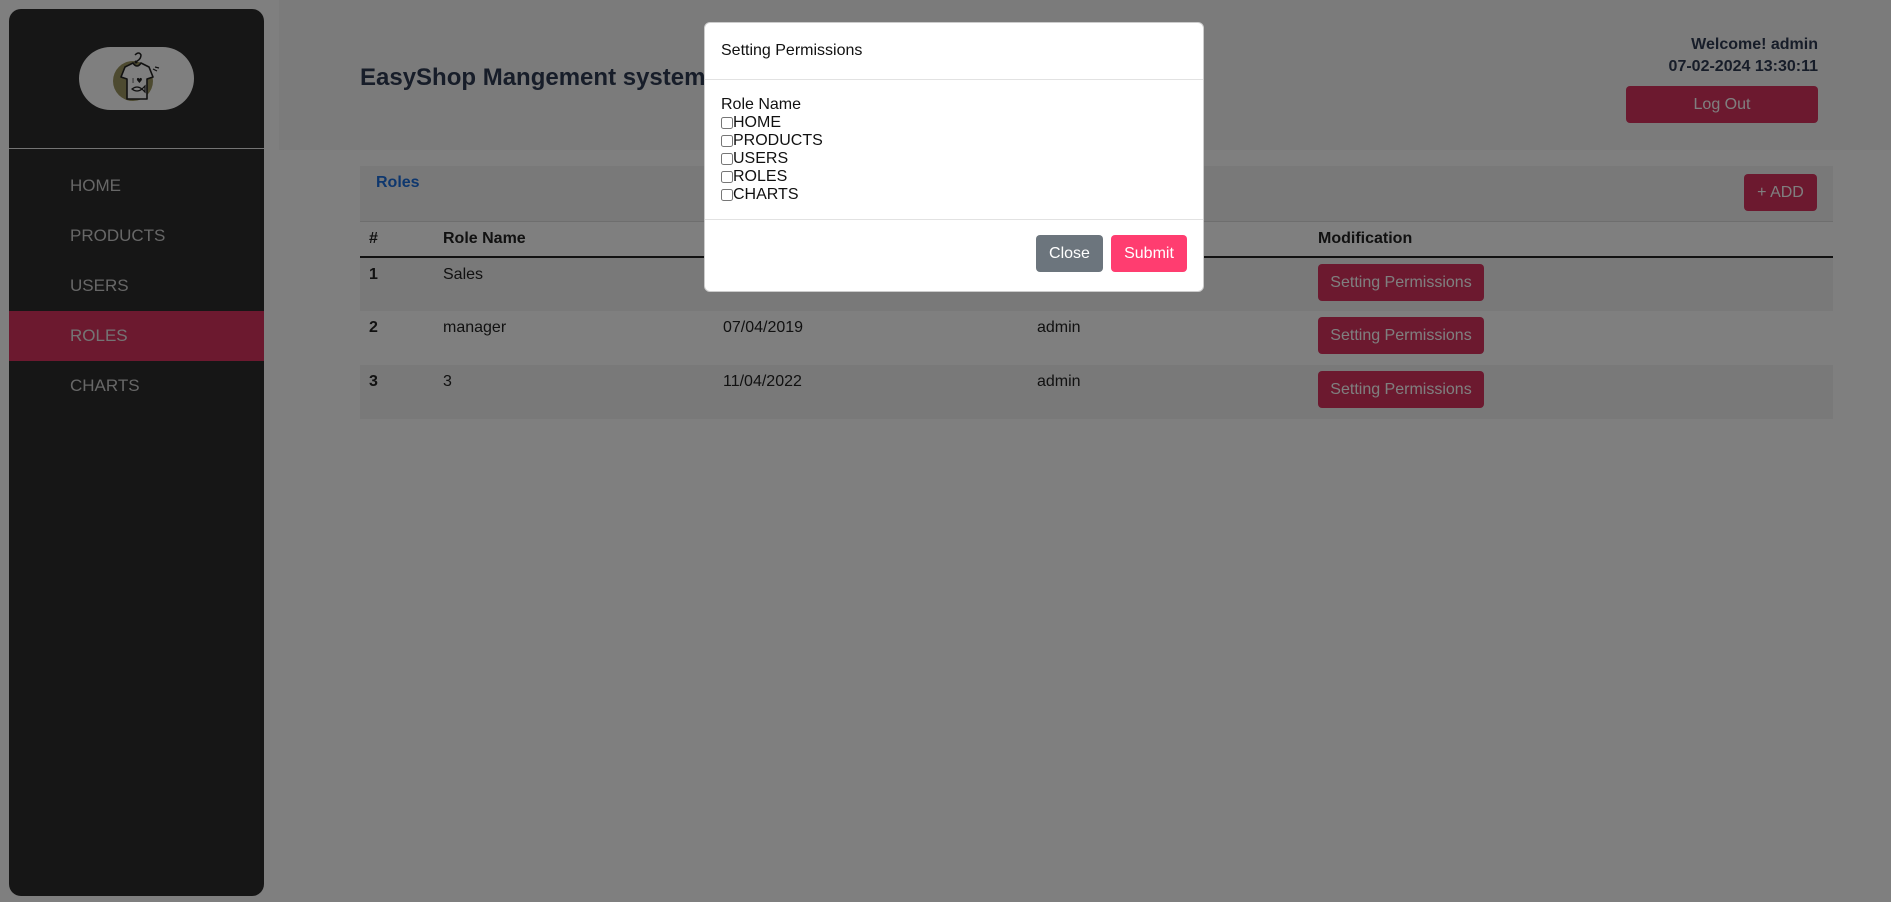 This screenshot has height=902, width=1891. Describe the element at coordinates (766, 194) in the screenshot. I see `permission-label: CHARTS` at that location.